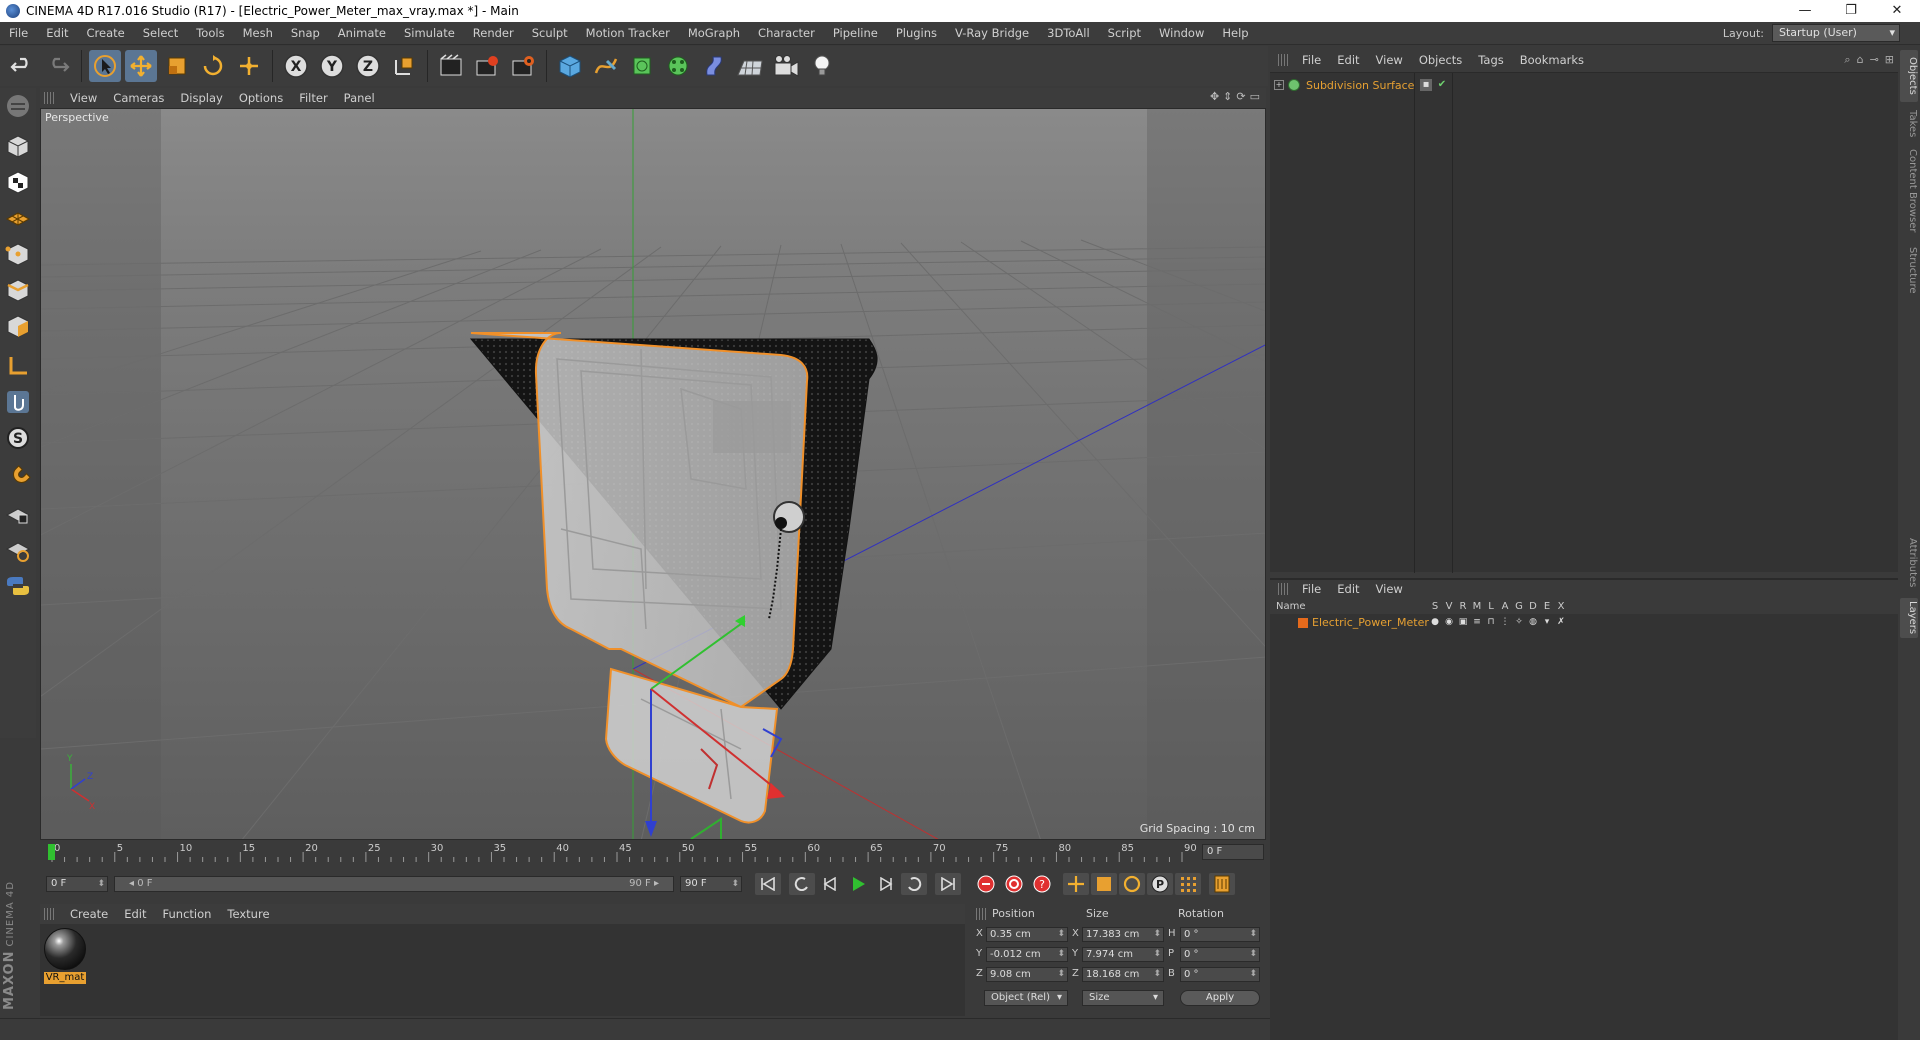  I want to click on size-y-field: 7.974 cm, so click(1123, 954).